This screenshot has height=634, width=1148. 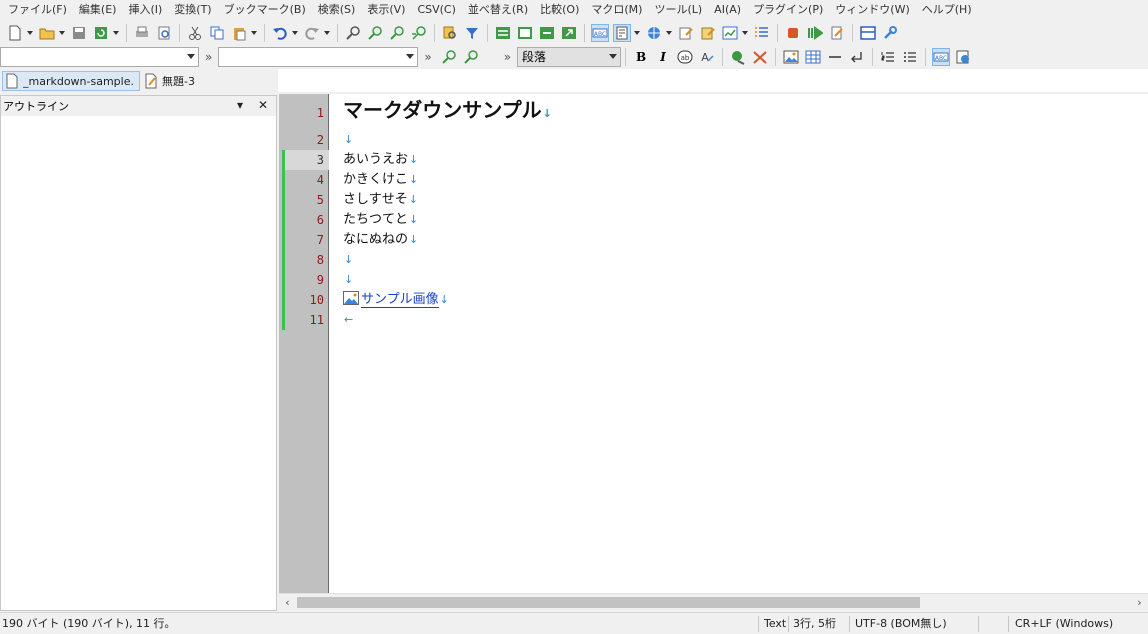 I want to click on preview-icon, so click(x=963, y=57).